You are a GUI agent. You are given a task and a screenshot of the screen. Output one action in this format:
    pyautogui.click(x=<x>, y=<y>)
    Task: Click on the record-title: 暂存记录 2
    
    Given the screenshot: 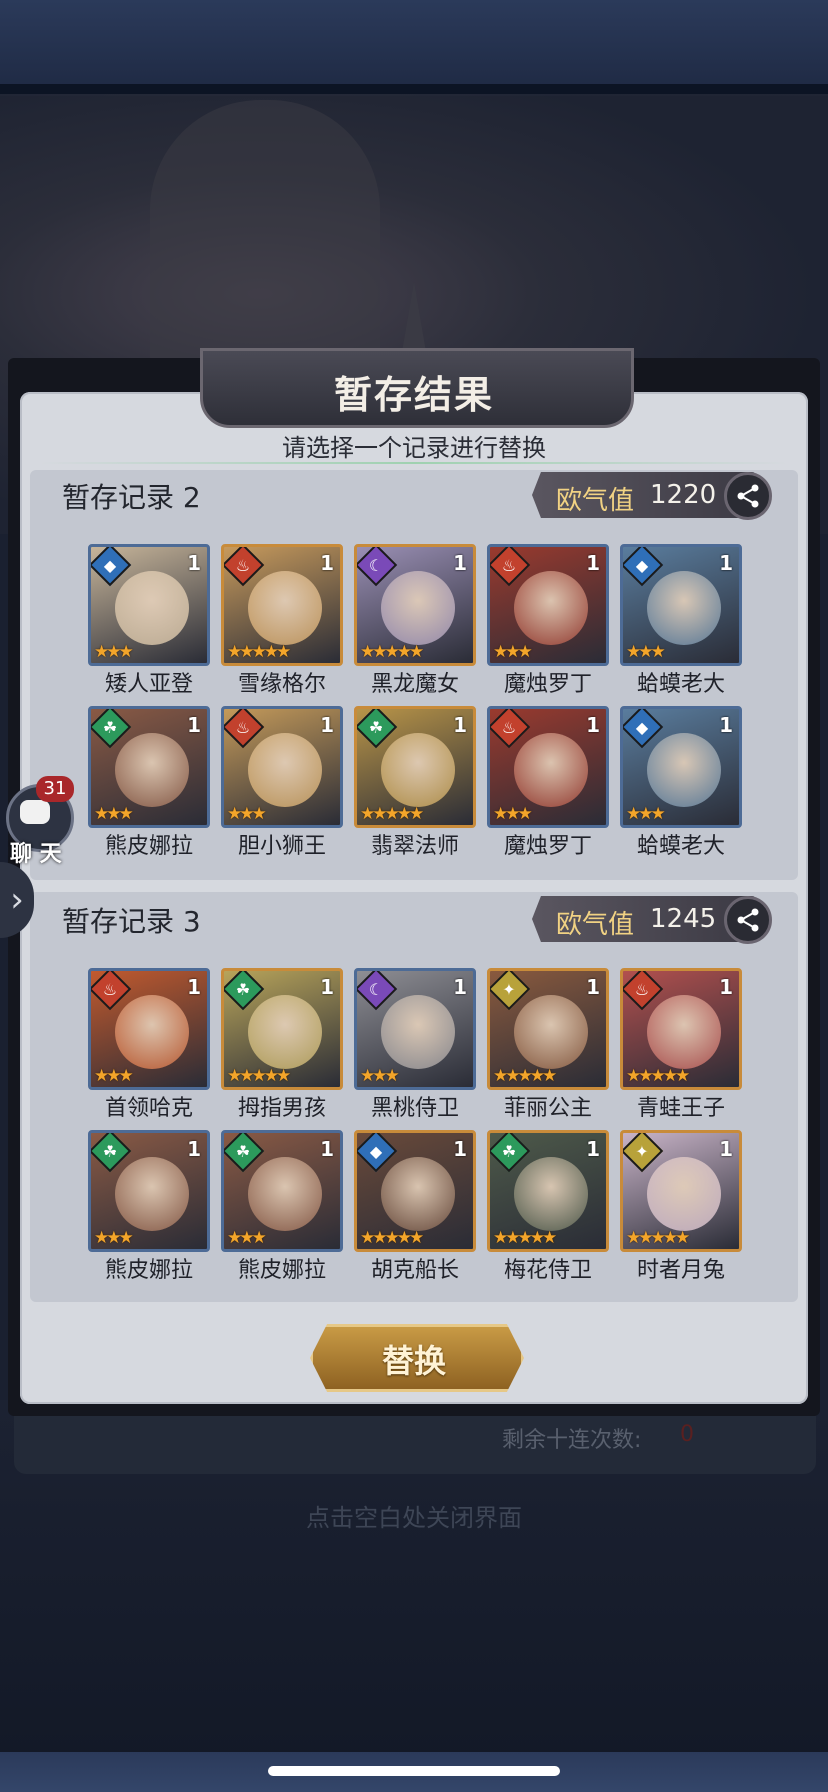 What is the action you would take?
    pyautogui.click(x=131, y=497)
    